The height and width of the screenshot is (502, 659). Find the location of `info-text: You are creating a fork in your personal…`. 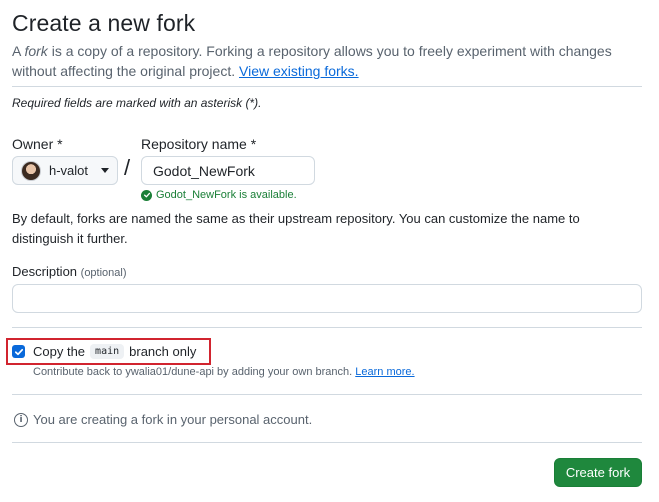

info-text: You are creating a fork in your personal… is located at coordinates (173, 419).